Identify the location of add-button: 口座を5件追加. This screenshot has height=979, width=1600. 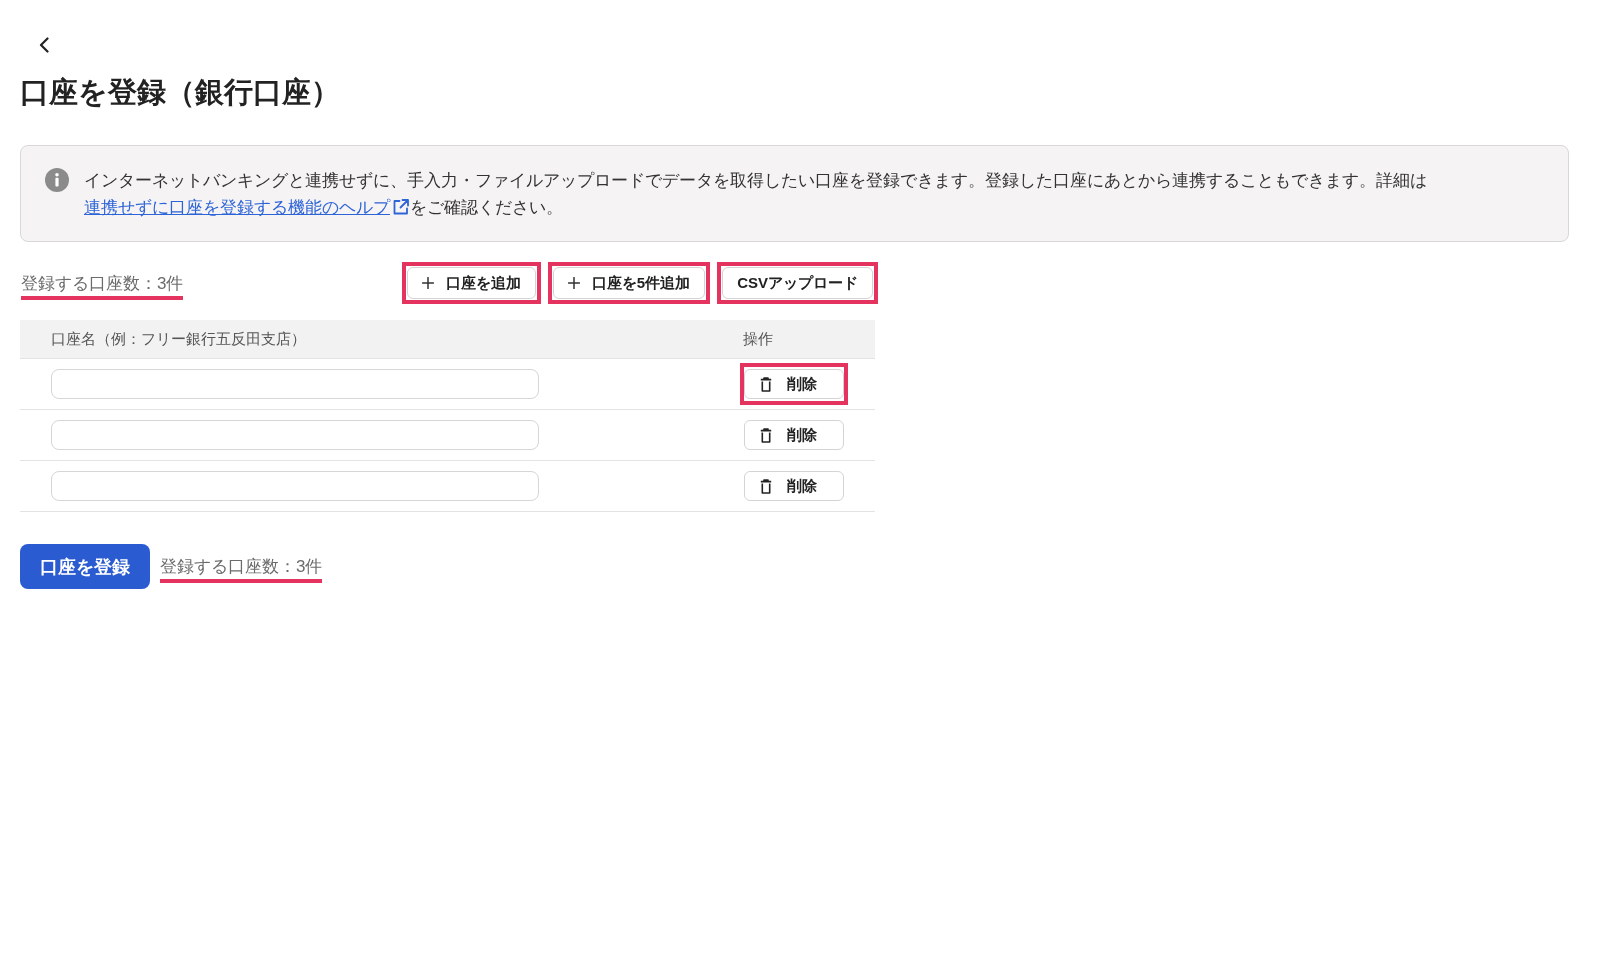
(629, 283).